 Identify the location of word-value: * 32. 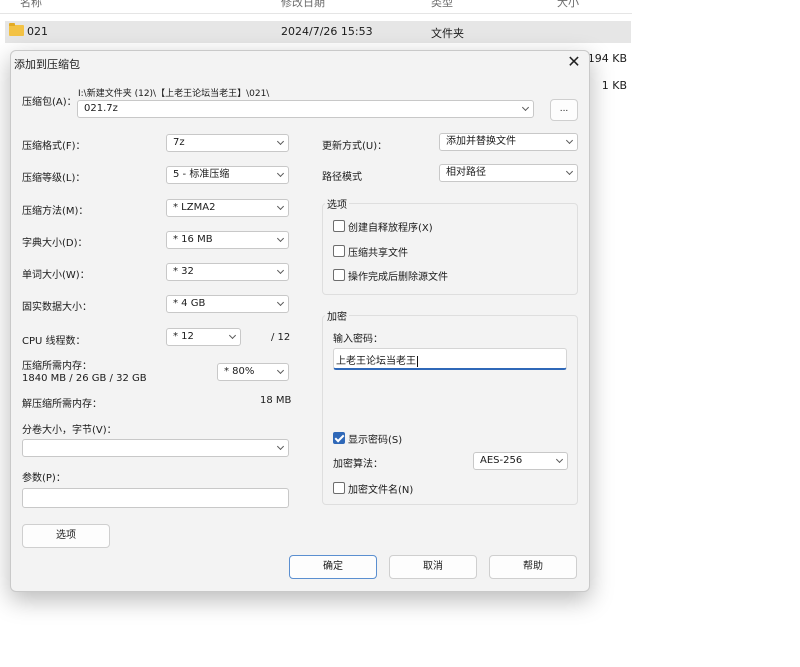
(183, 271).